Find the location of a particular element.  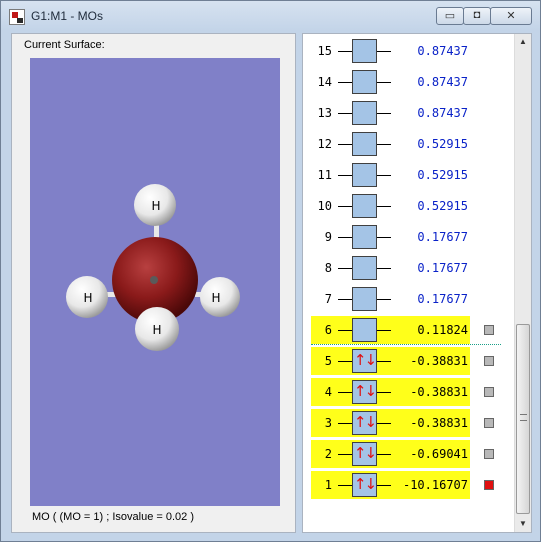

mo-row: 10 0.52915 is located at coordinates (390, 206).